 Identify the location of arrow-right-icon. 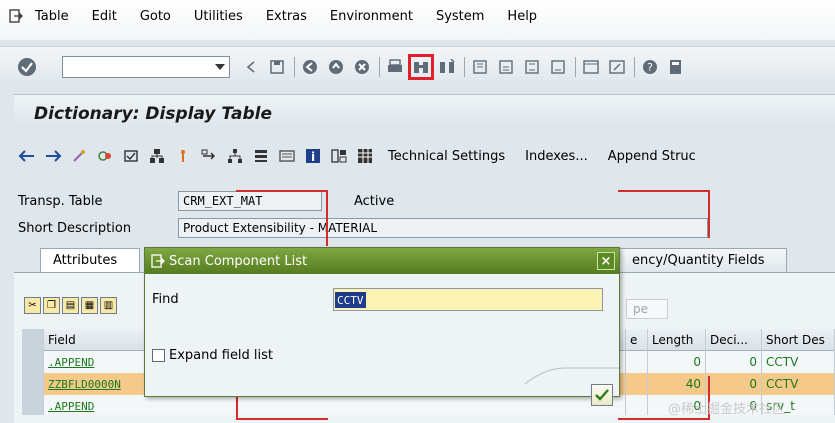
(53, 156).